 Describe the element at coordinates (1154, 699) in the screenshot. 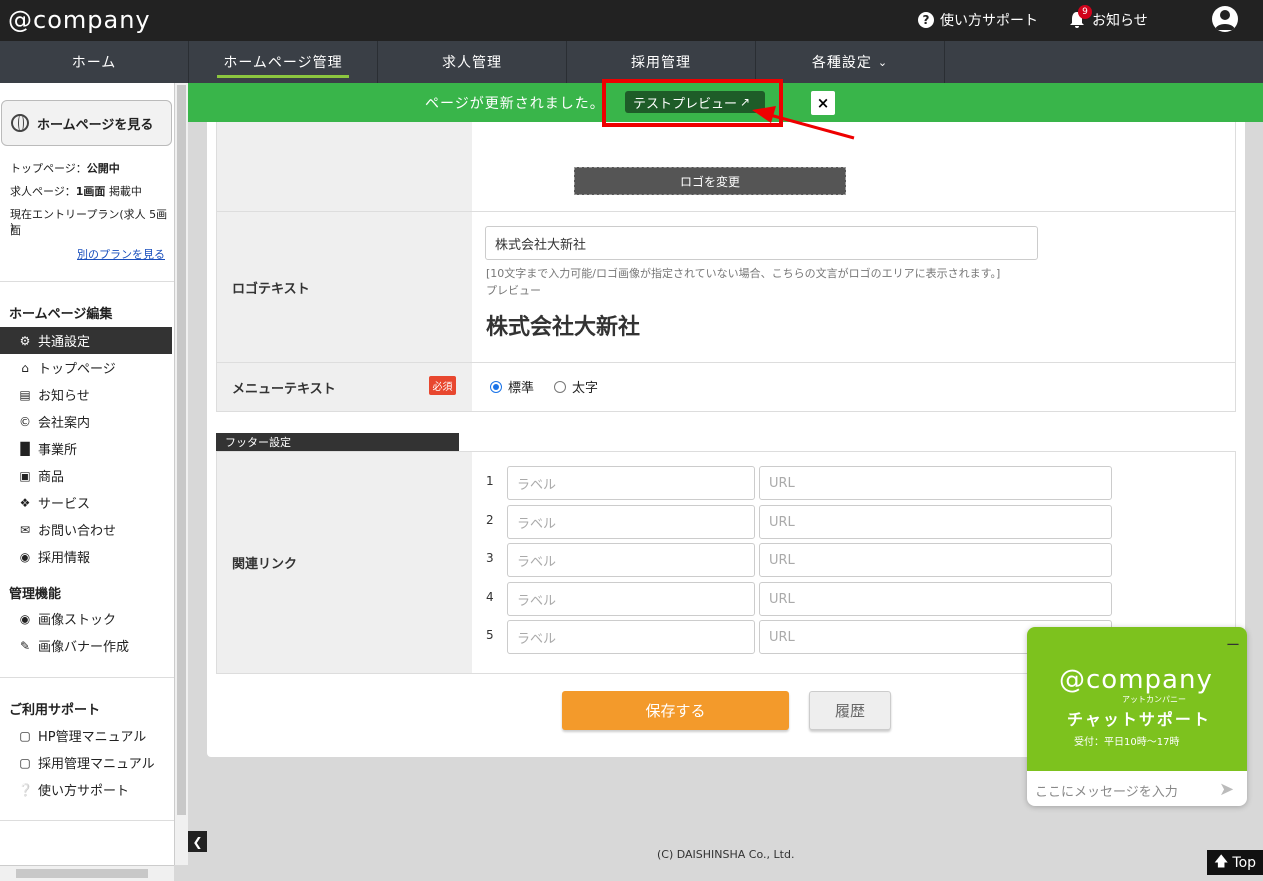

I see `chat-logo-sub: アットカンパニー` at that location.